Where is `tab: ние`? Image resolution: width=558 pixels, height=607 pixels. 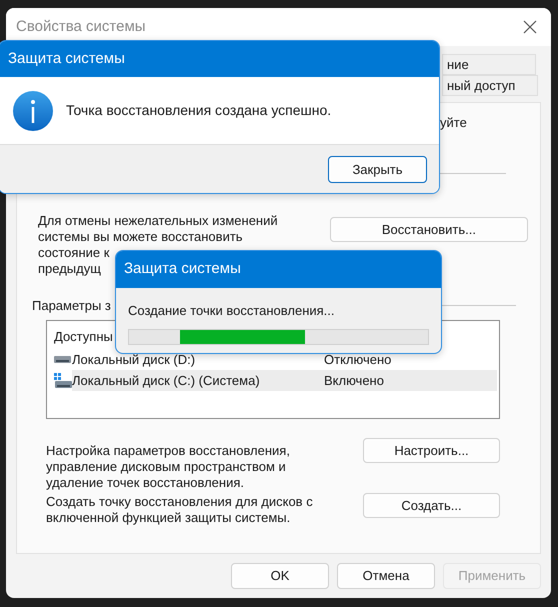
tab: ние is located at coordinates (489, 64).